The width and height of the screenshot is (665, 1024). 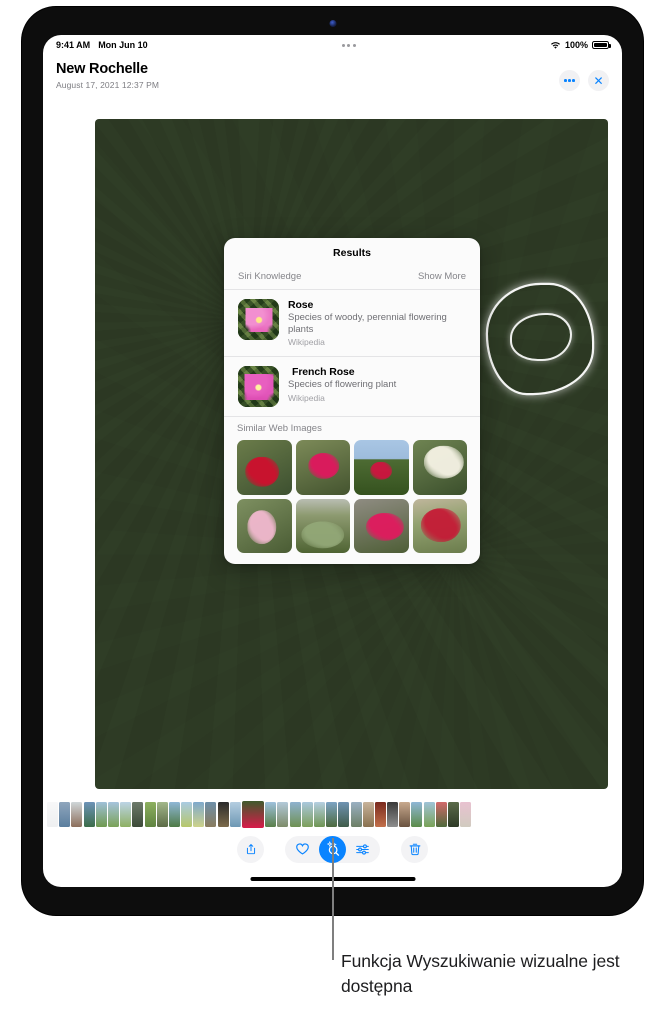 I want to click on similar-web-images-section: Similar Web Images, so click(x=352, y=490).